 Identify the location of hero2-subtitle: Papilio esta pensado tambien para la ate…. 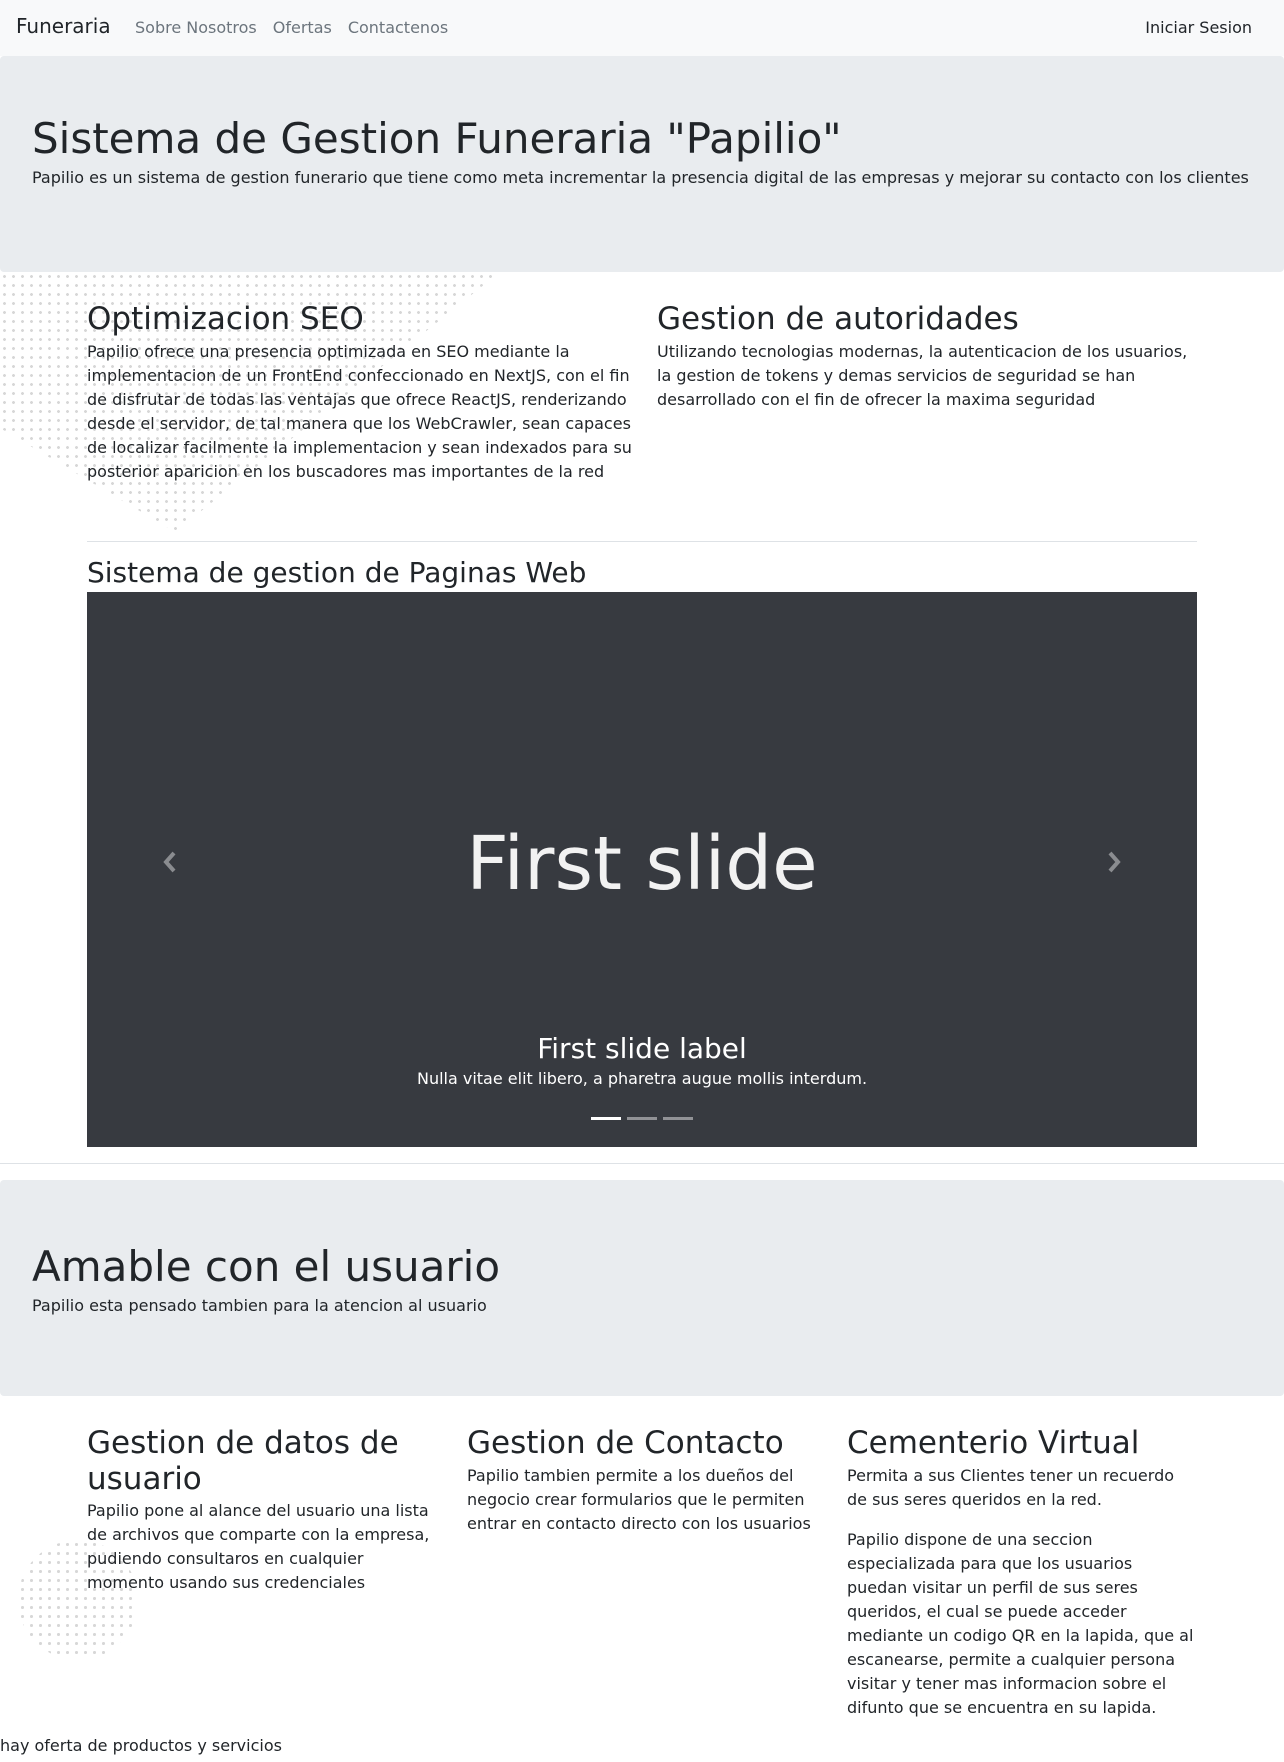
(259, 1305).